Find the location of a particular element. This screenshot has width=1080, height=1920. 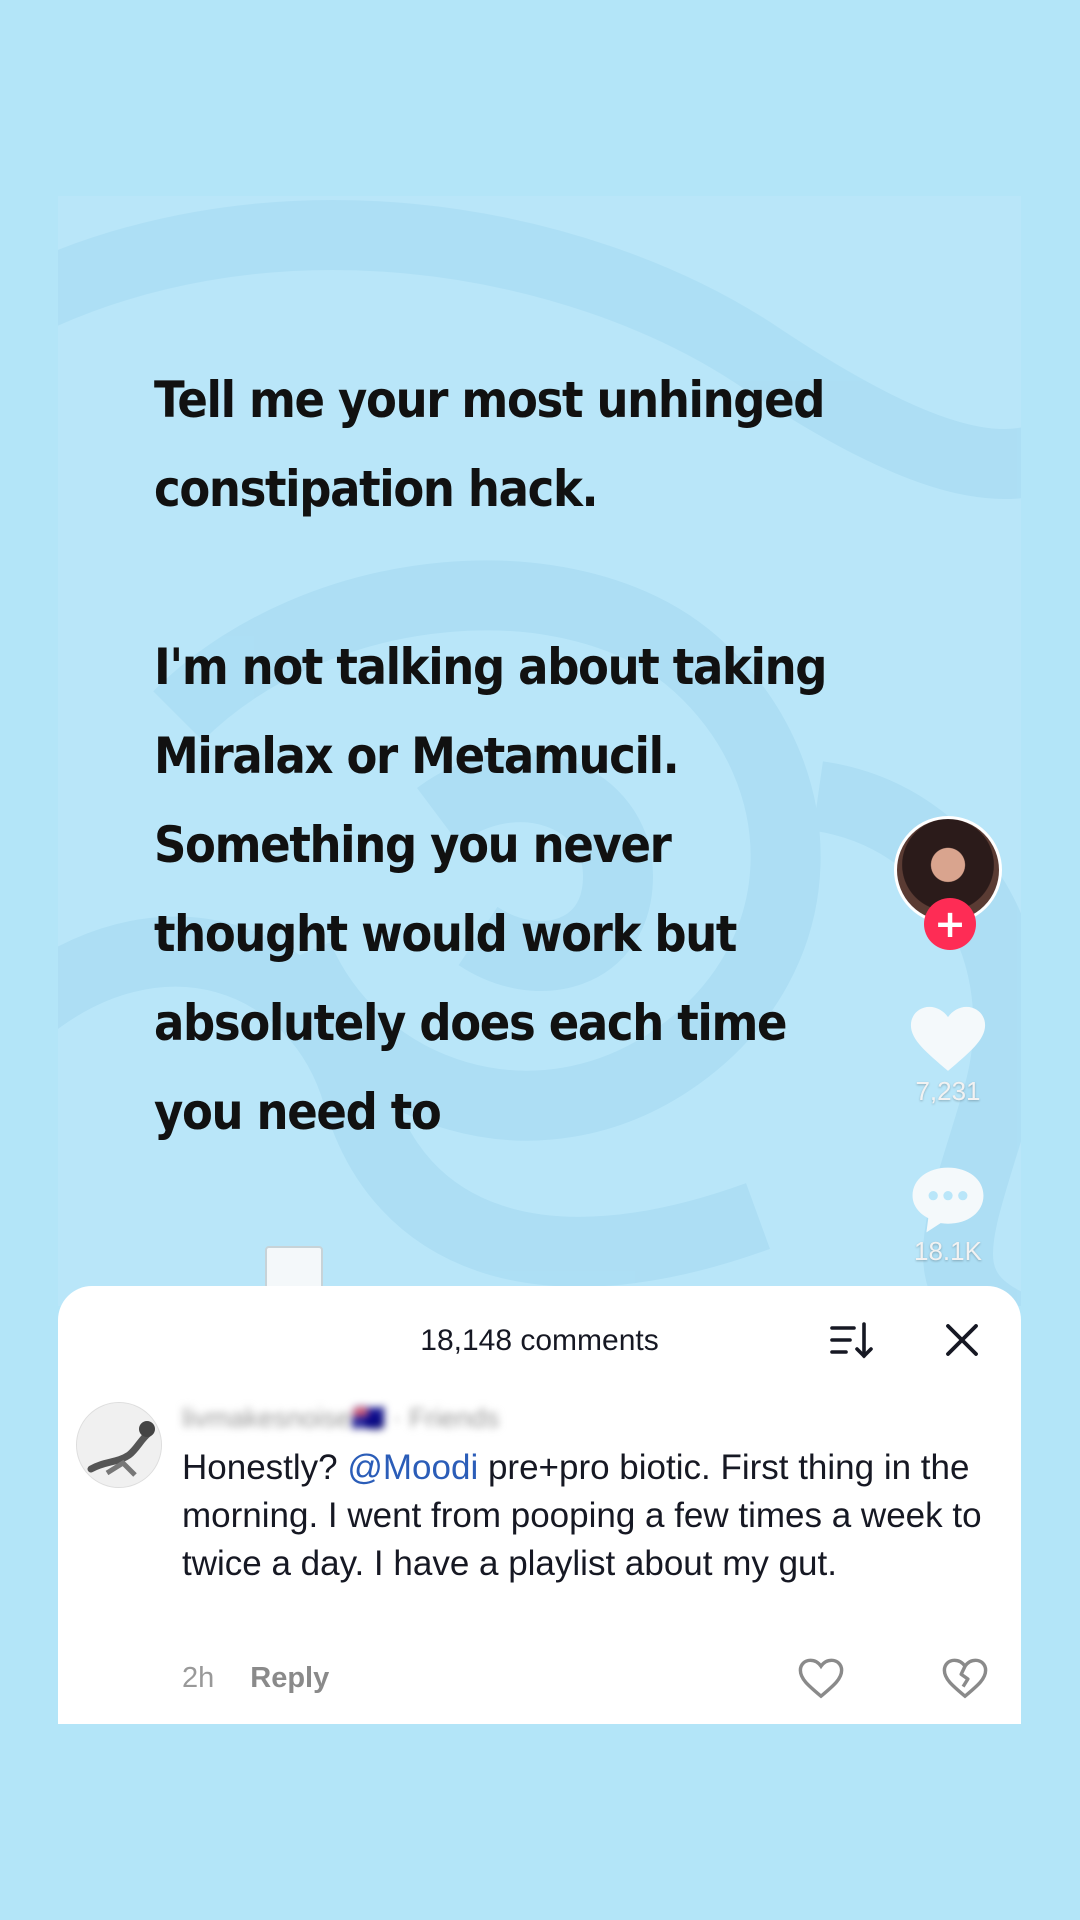

comment-button: 18.1K is located at coordinates (948, 1216).